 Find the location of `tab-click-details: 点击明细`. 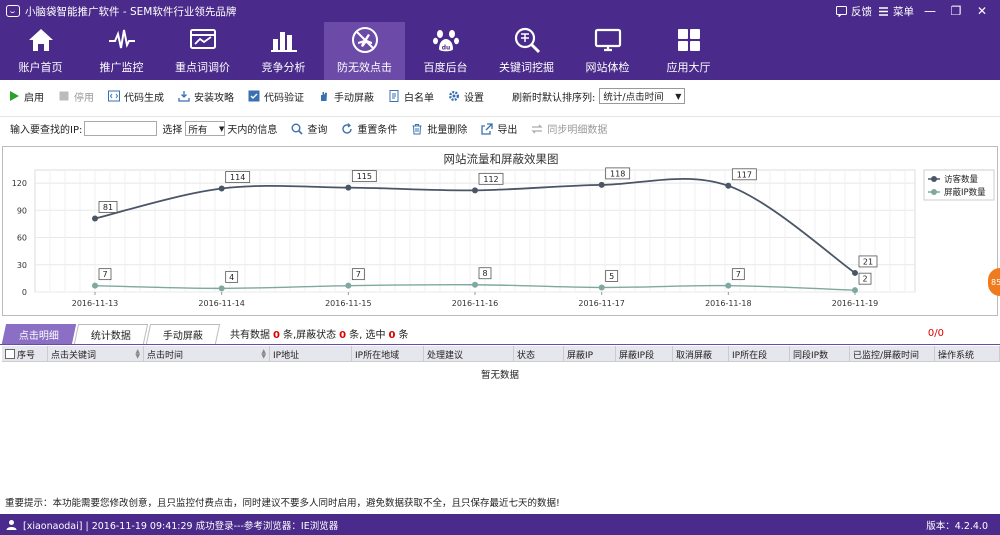

tab-click-details: 点击明细 is located at coordinates (39, 334).